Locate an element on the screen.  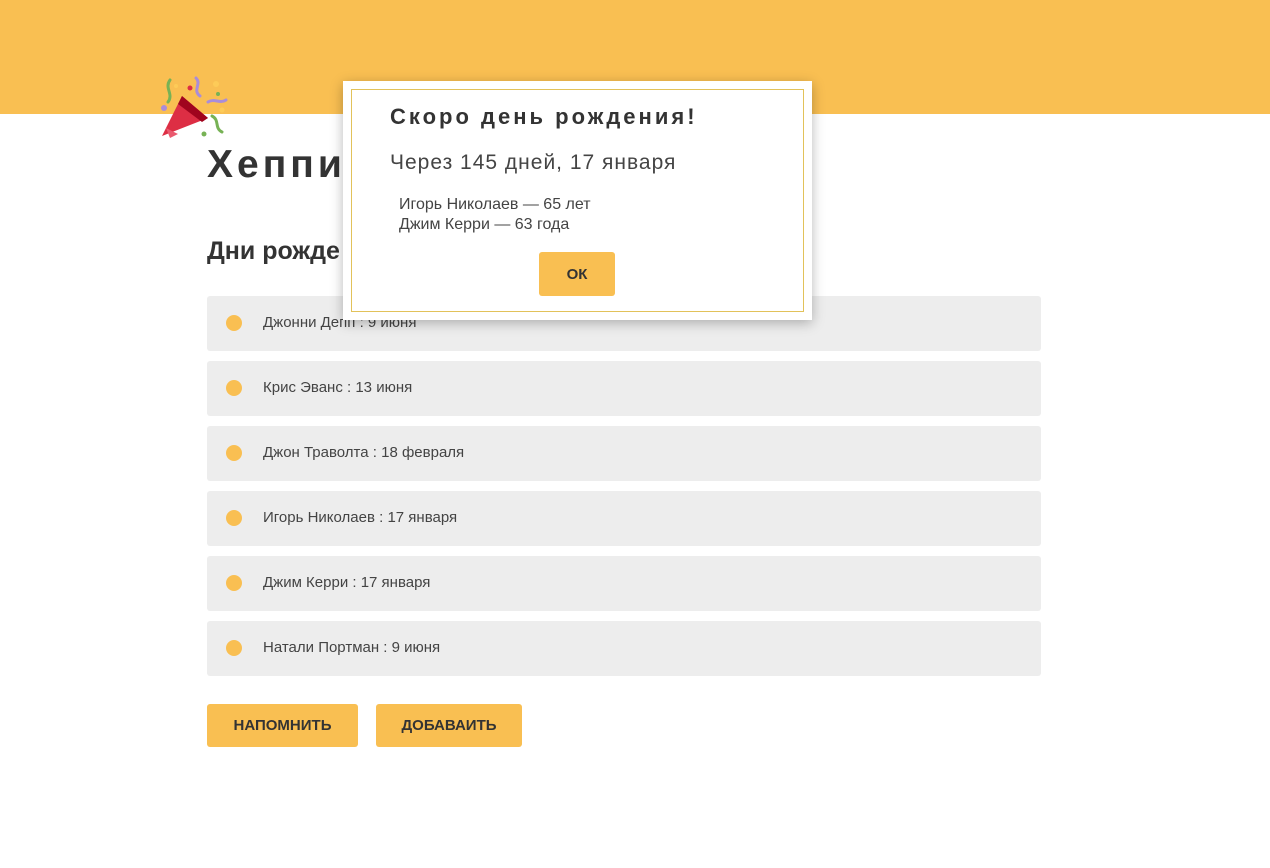
list-item: Джон Траволта : 18 февраля is located at coordinates (624, 453).